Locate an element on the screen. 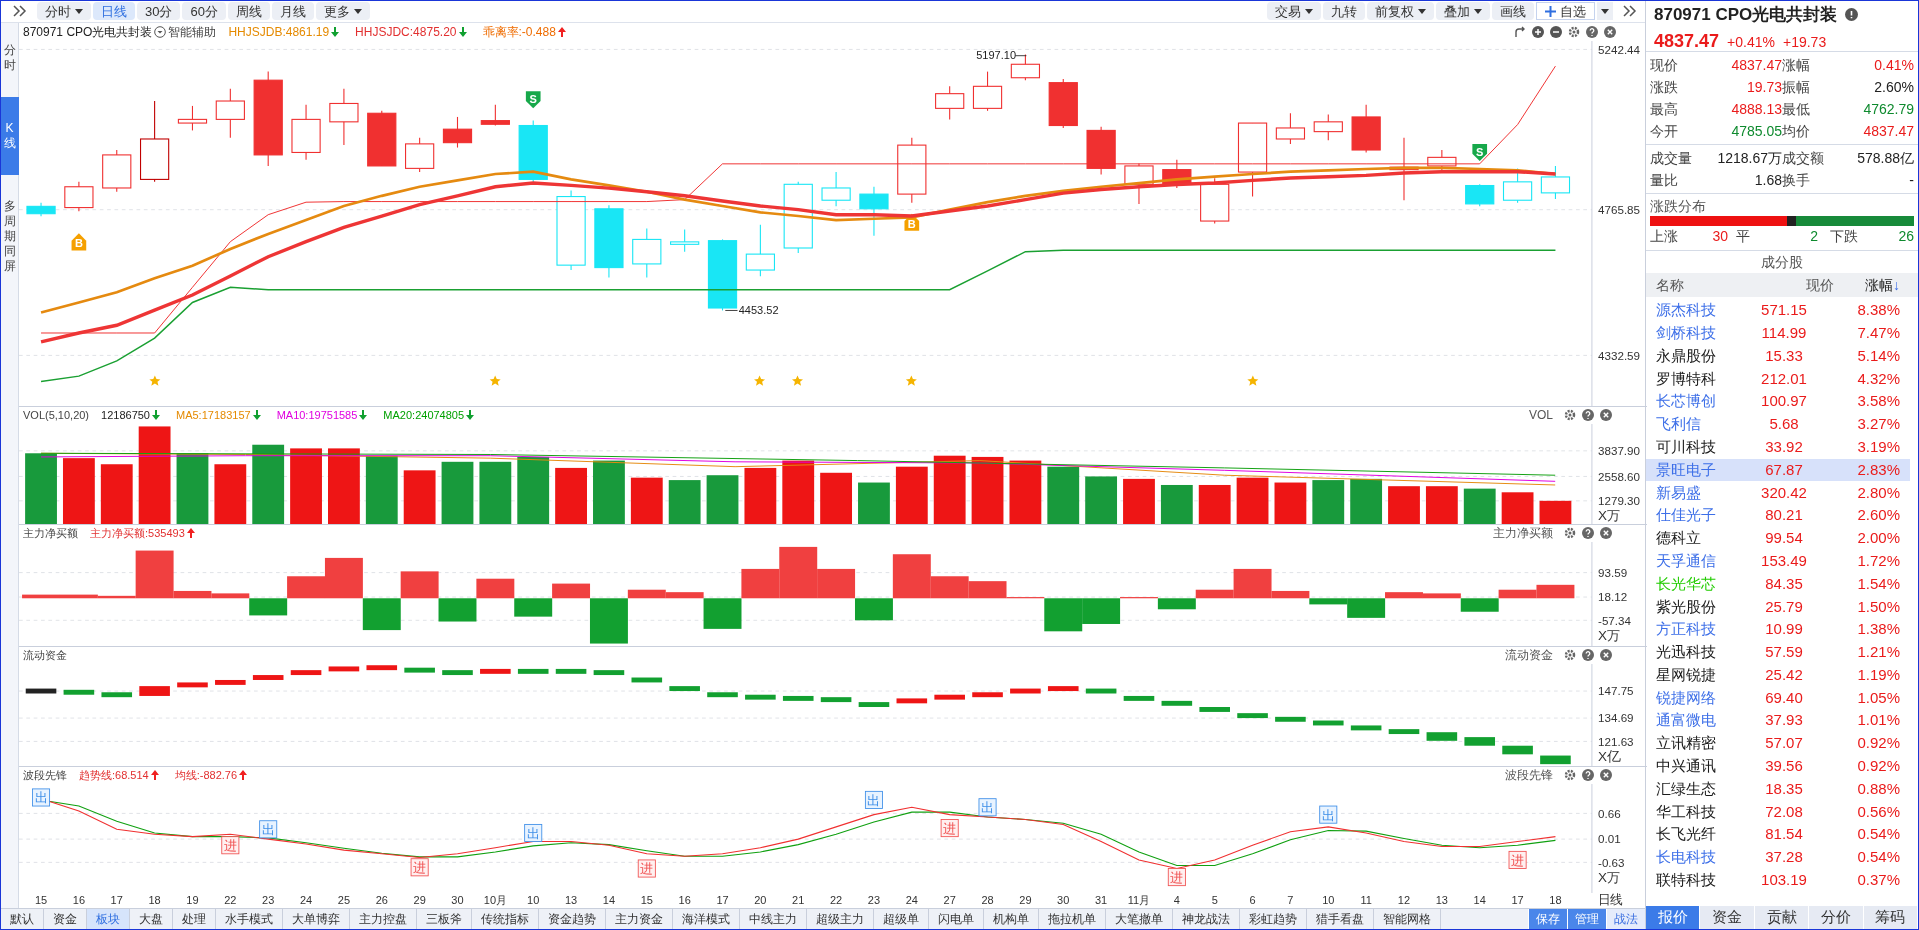  stock-row: 可川科技 33.92 3.19% is located at coordinates (1778, 447).